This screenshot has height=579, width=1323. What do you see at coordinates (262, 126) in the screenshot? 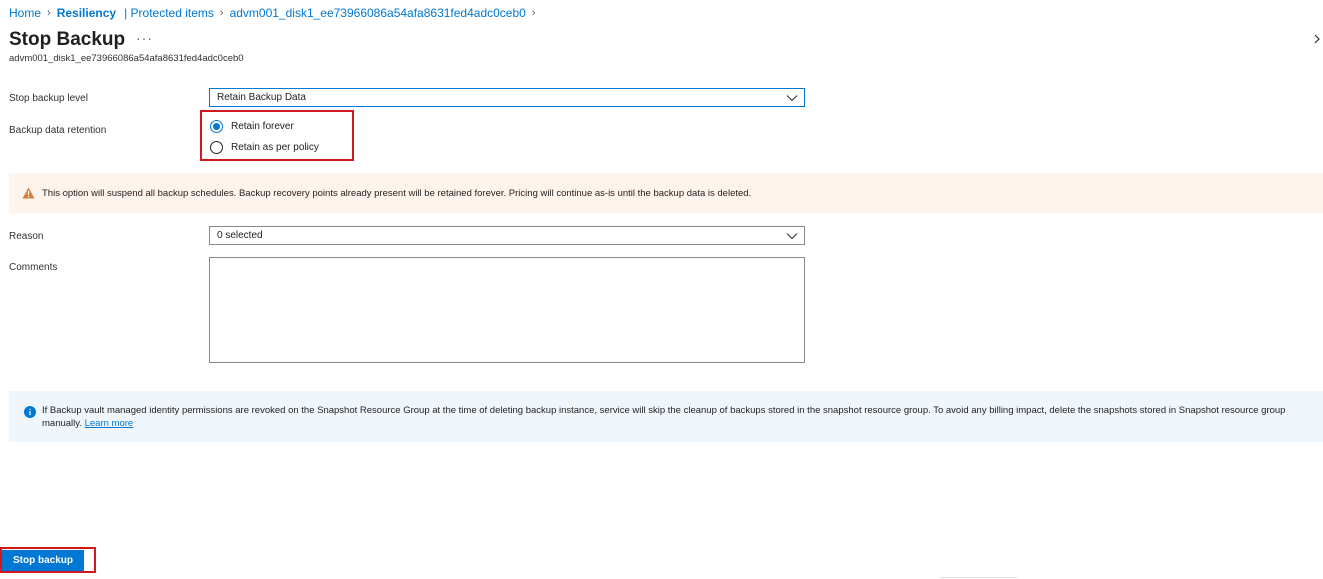
I see `radio-retain-forever-label: Retain forever` at bounding box center [262, 126].